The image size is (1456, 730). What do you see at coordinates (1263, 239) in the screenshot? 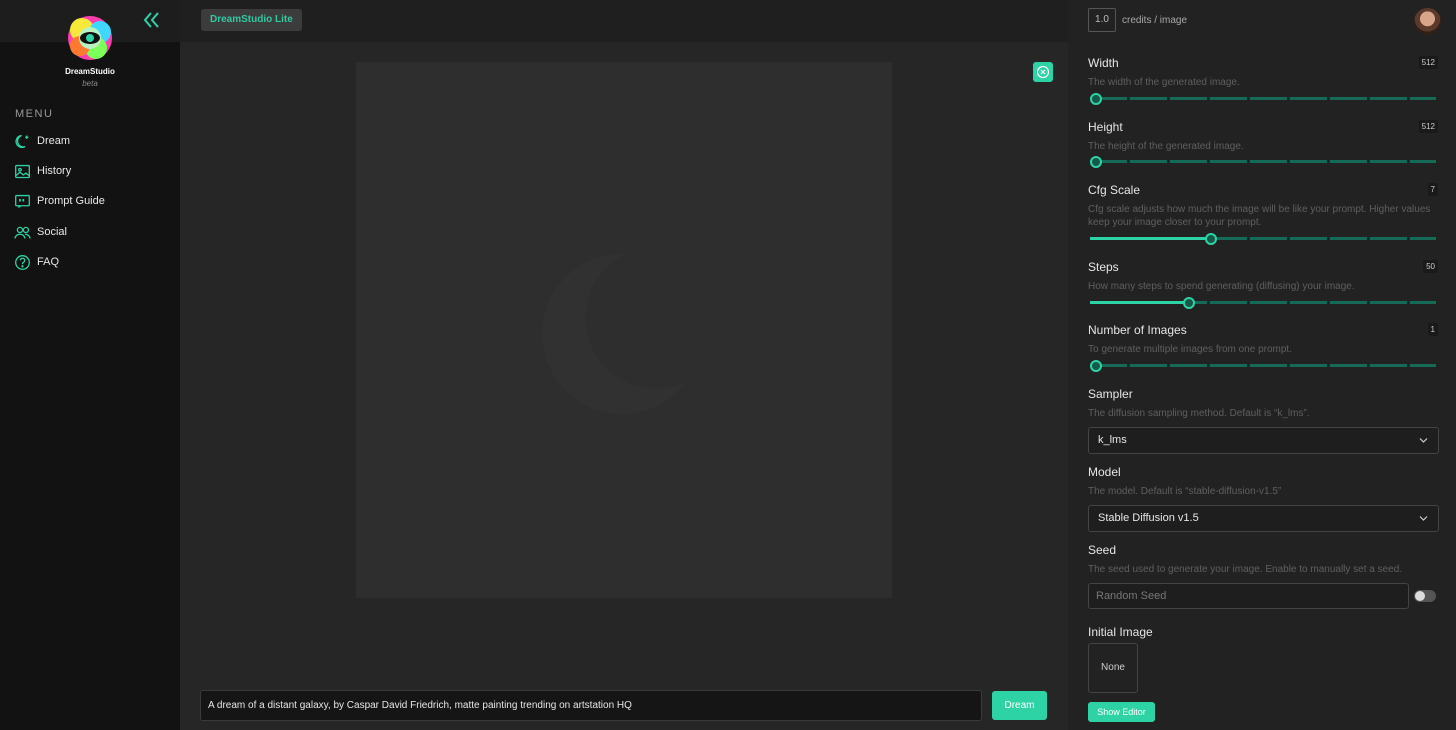
I see `cfg-scale-slider` at bounding box center [1263, 239].